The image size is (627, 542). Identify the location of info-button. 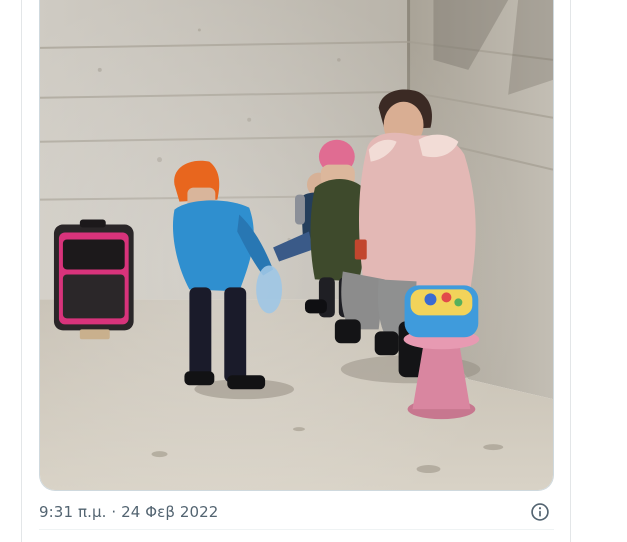
(540, 512).